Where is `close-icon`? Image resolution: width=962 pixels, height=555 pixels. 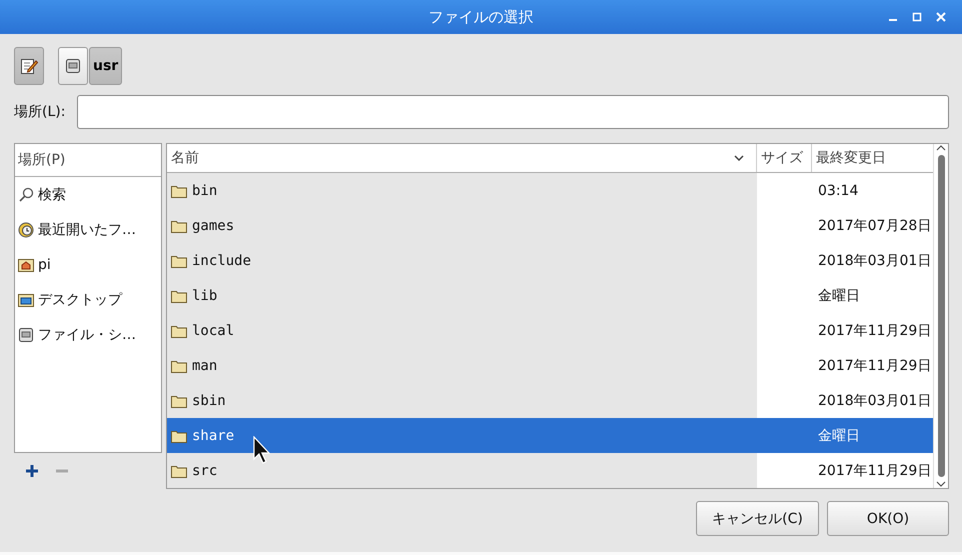
close-icon is located at coordinates (941, 17).